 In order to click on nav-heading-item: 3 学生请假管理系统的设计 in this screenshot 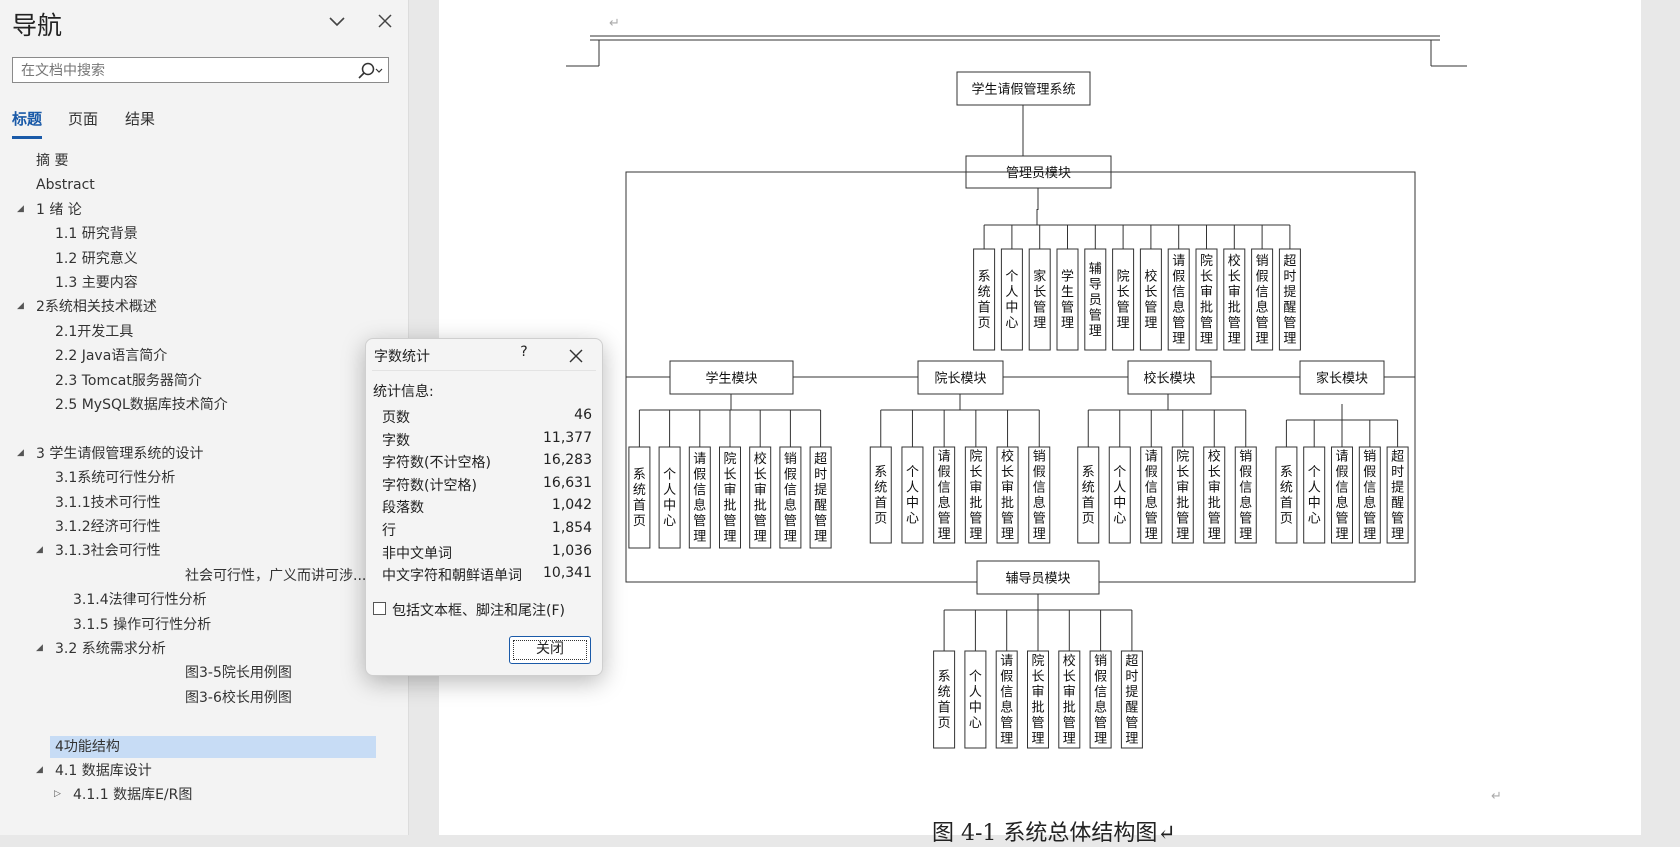, I will do `click(119, 454)`.